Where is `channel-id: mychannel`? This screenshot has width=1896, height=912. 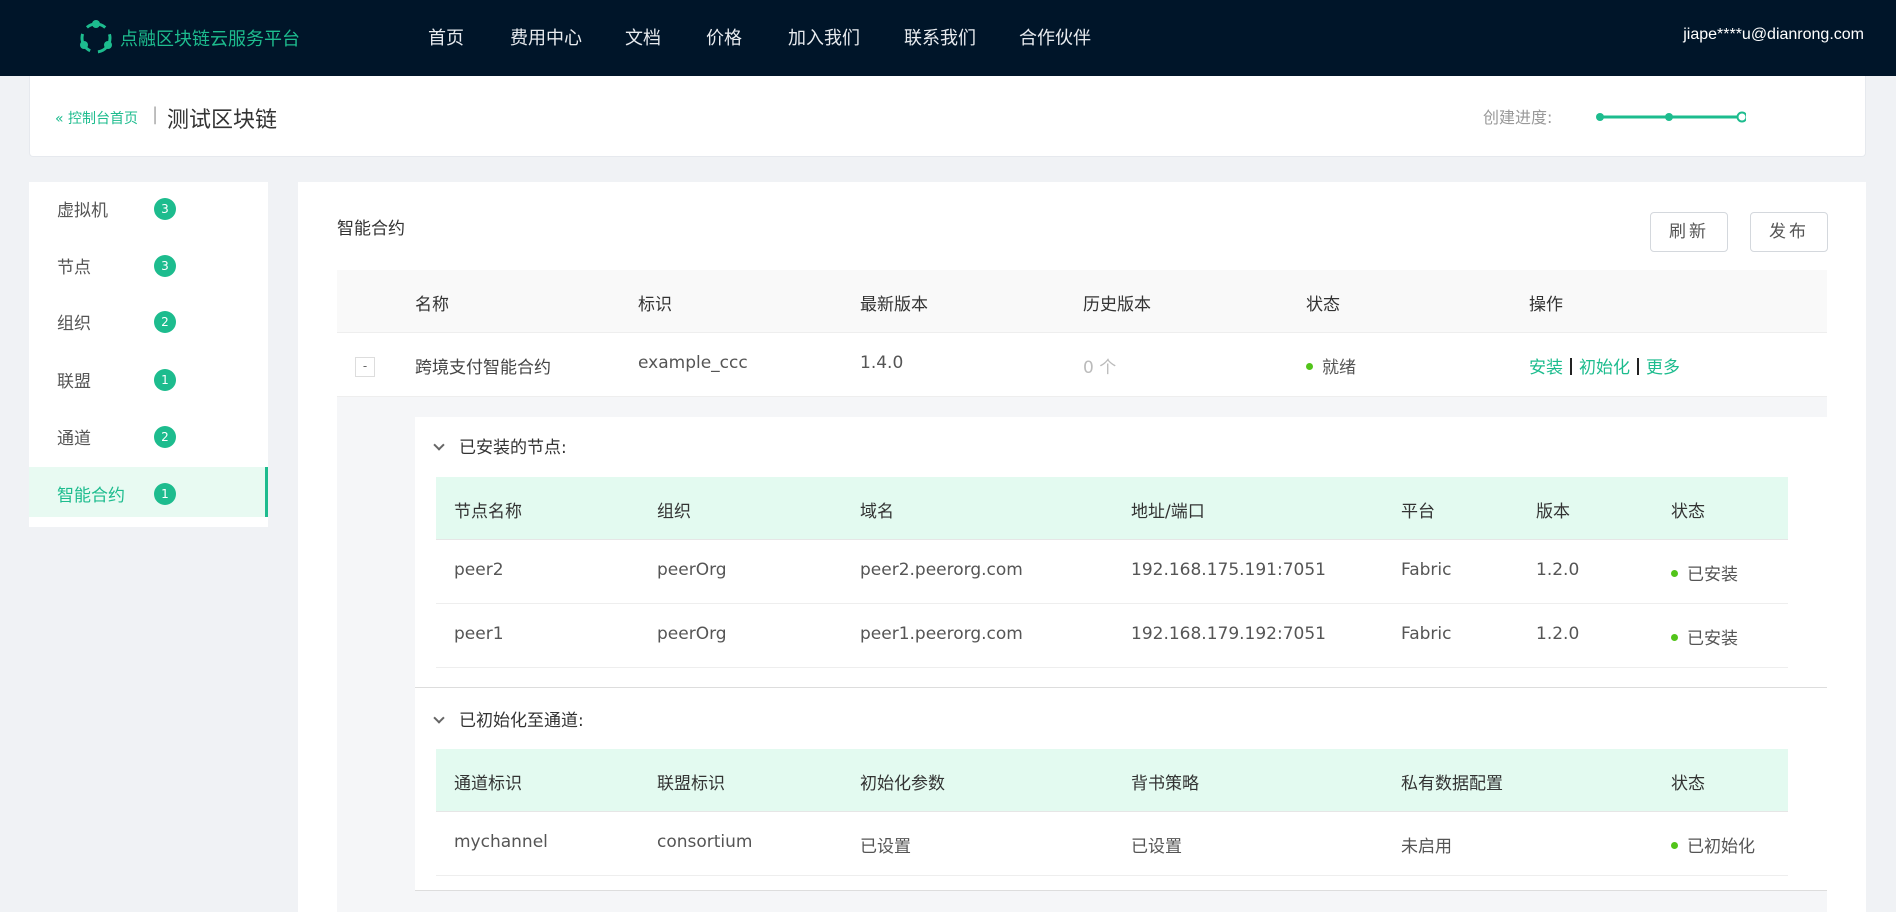 channel-id: mychannel is located at coordinates (501, 842).